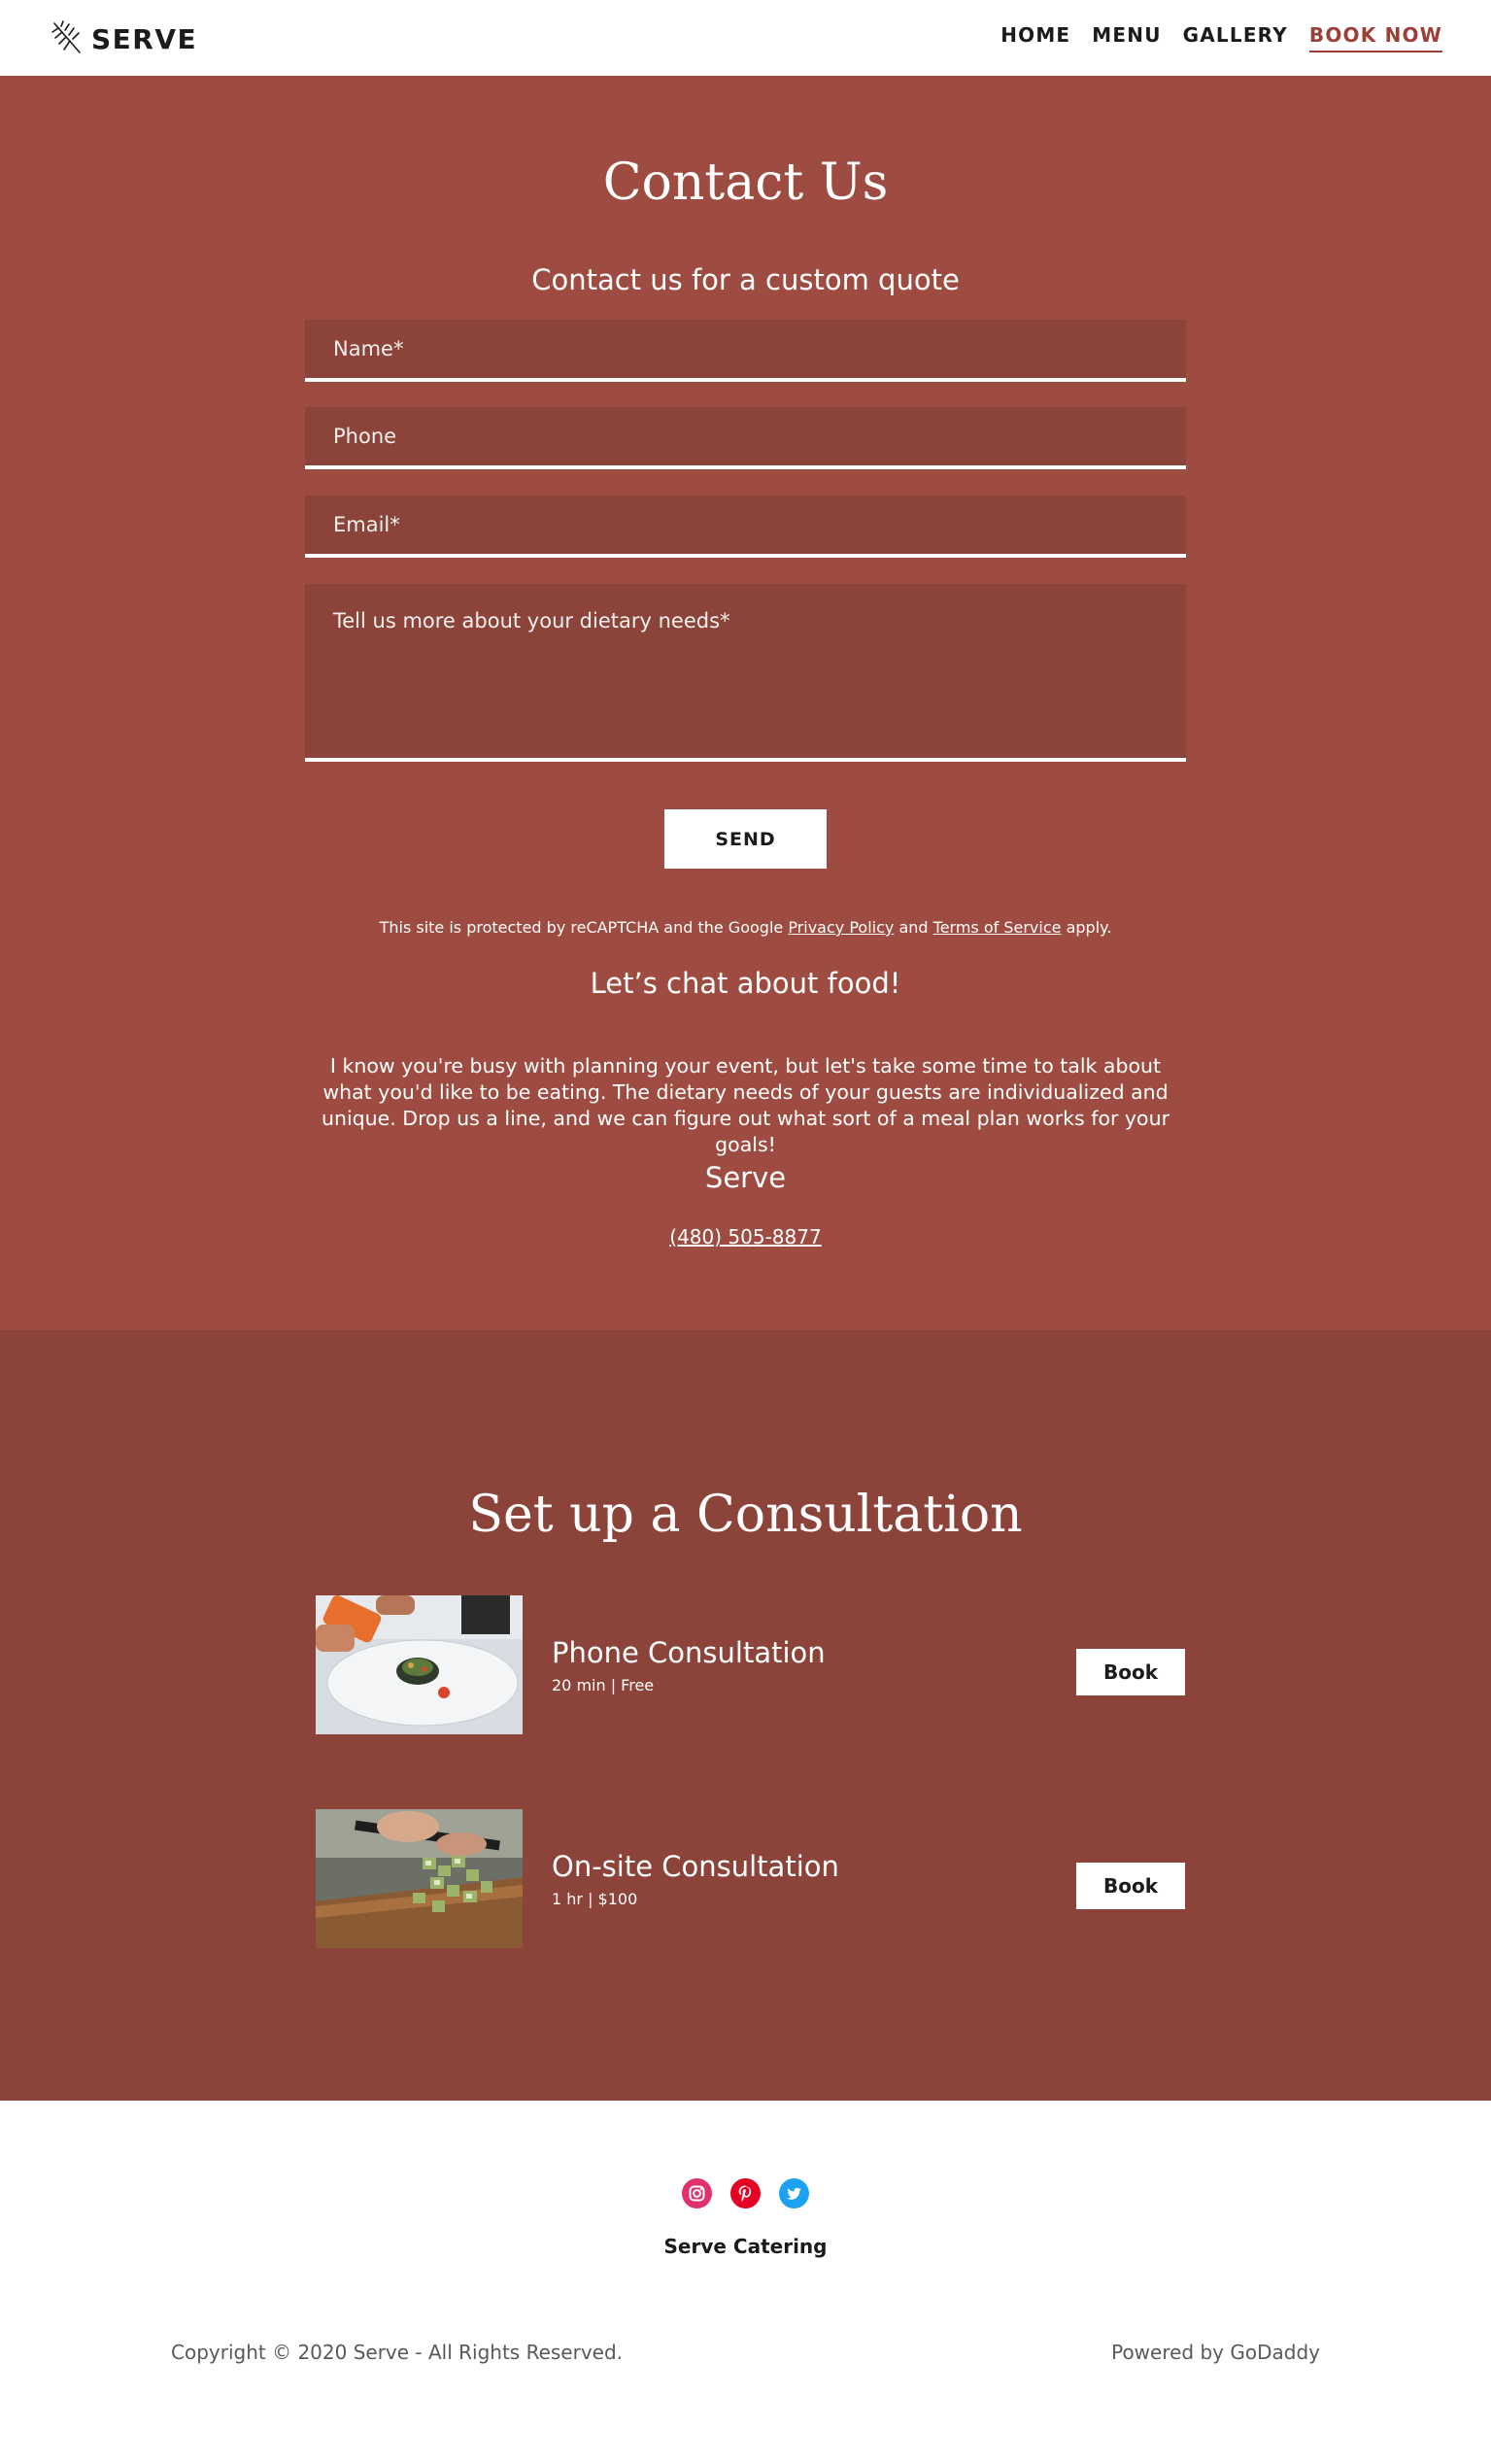 This screenshot has height=2464, width=1491. I want to click on service-image-phone, so click(419, 1664).